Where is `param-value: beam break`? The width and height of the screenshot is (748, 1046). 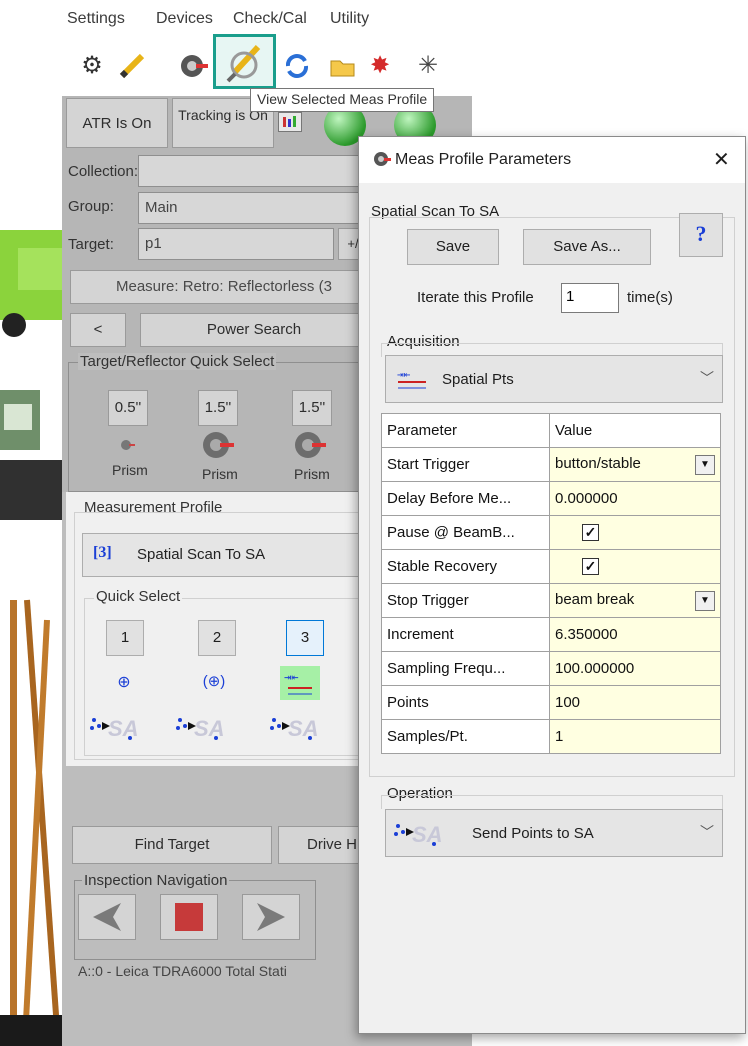
param-value: beam break is located at coordinates (595, 599).